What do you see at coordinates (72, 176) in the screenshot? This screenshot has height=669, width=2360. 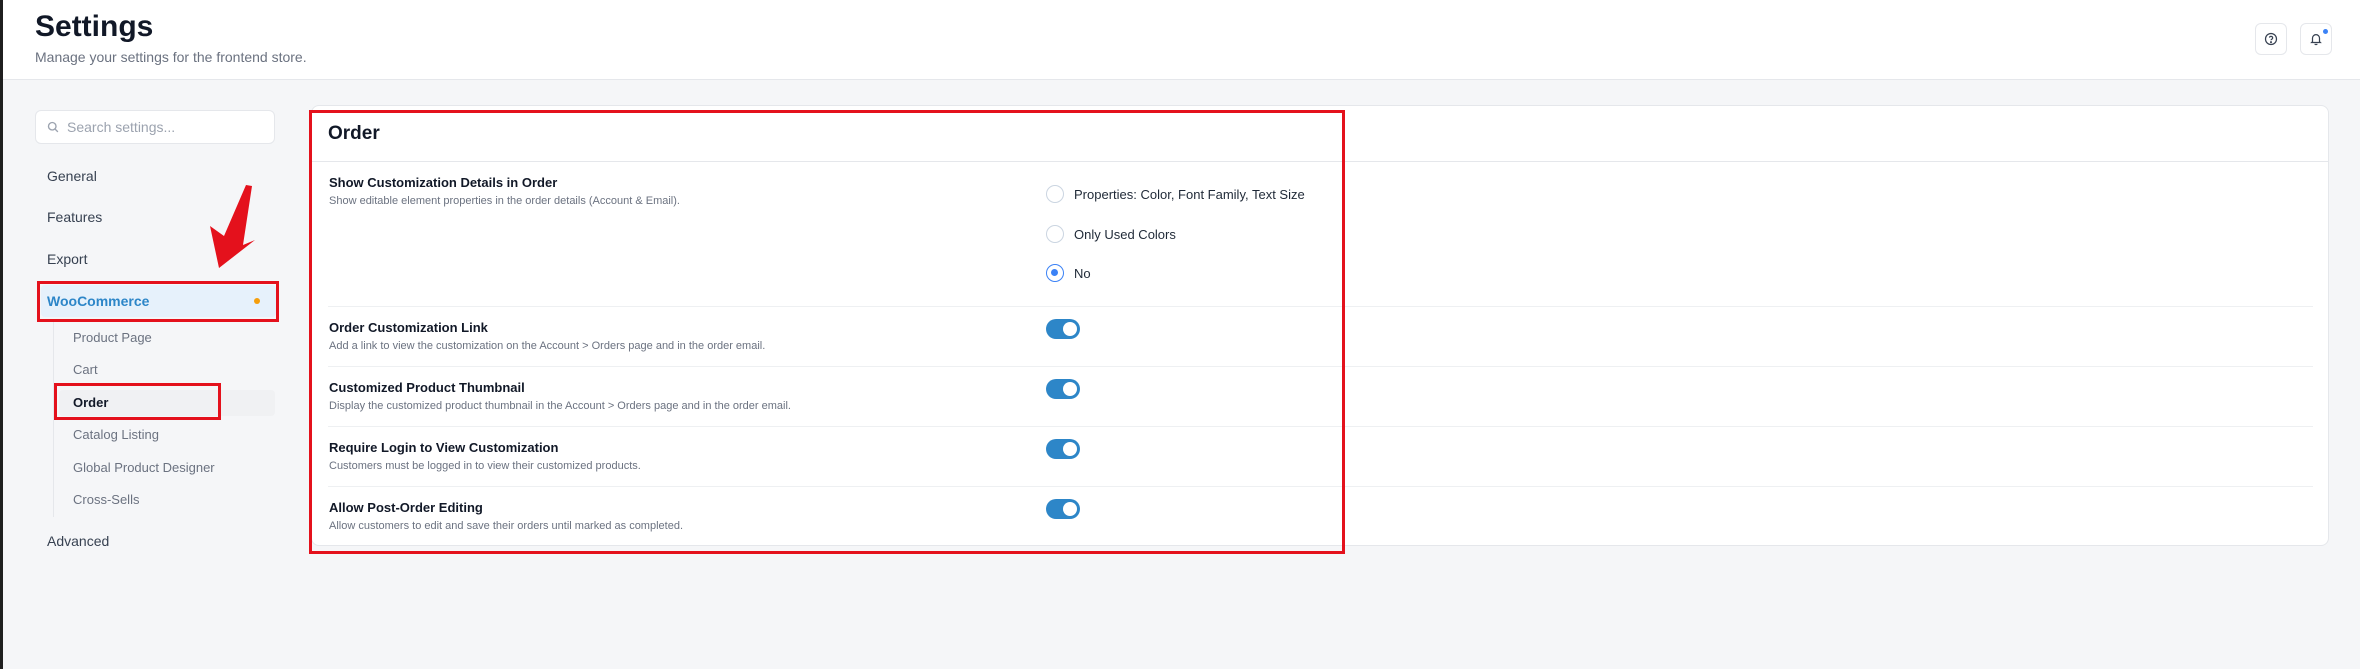 I see `sidebar-item-general: General` at bounding box center [72, 176].